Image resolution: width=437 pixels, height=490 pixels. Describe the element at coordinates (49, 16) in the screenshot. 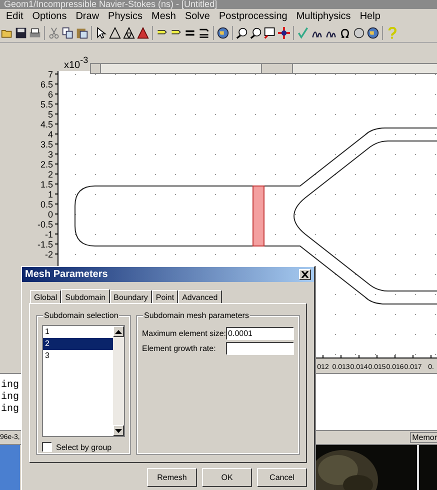

I see `menu-item: Options` at that location.